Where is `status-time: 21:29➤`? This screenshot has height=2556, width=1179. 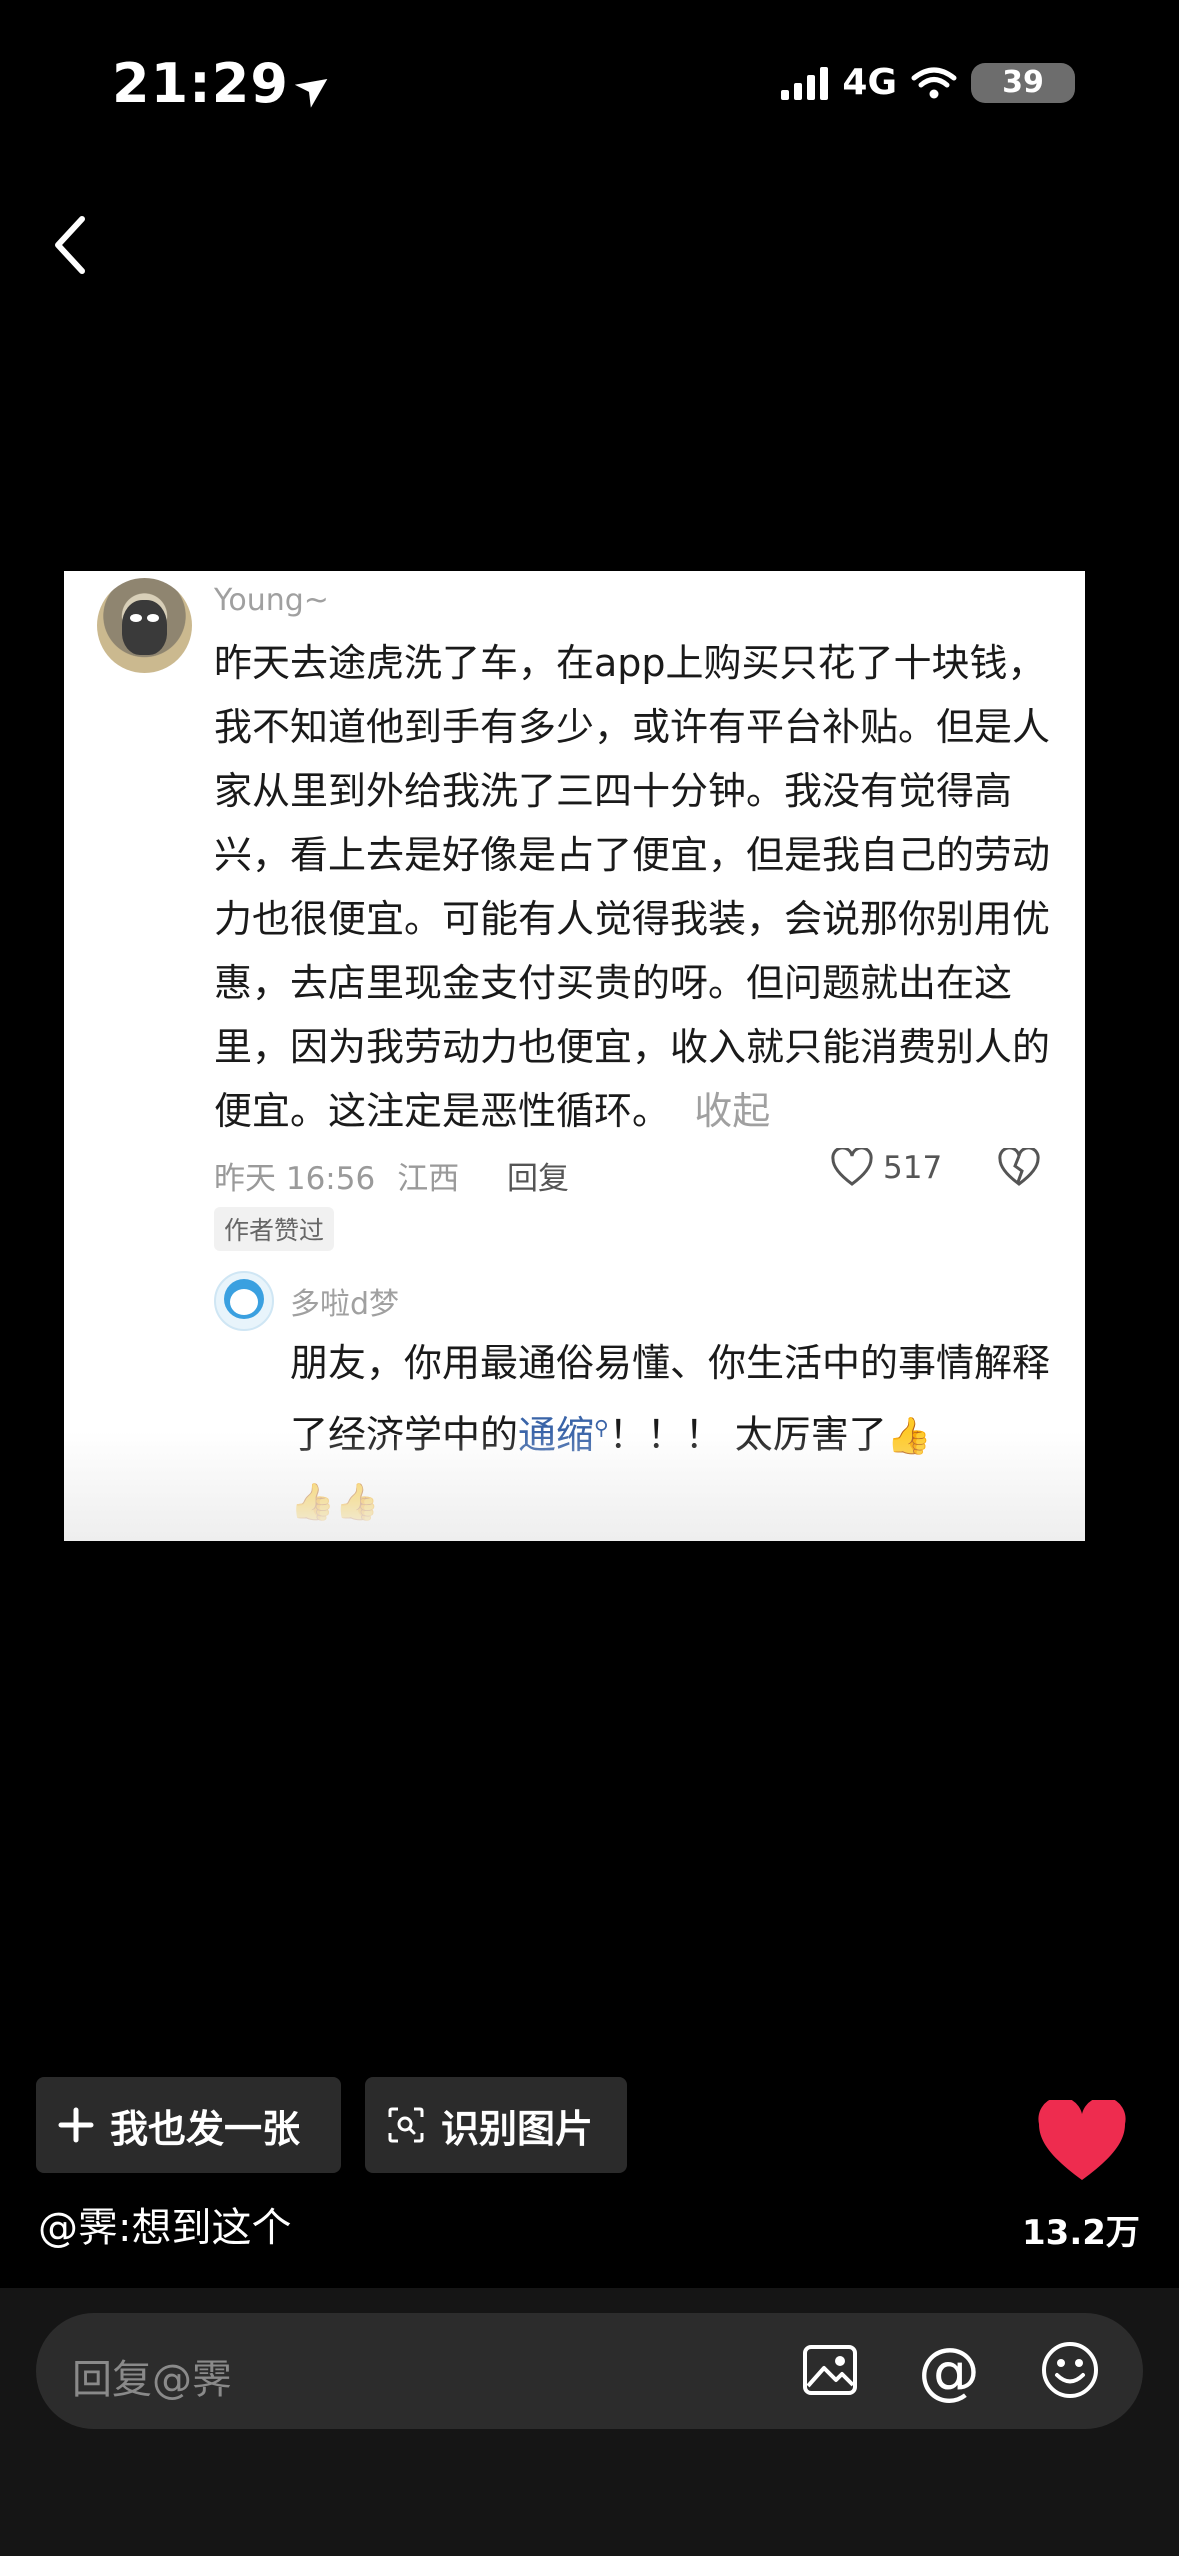
status-time: 21:29➤ is located at coordinates (228, 86).